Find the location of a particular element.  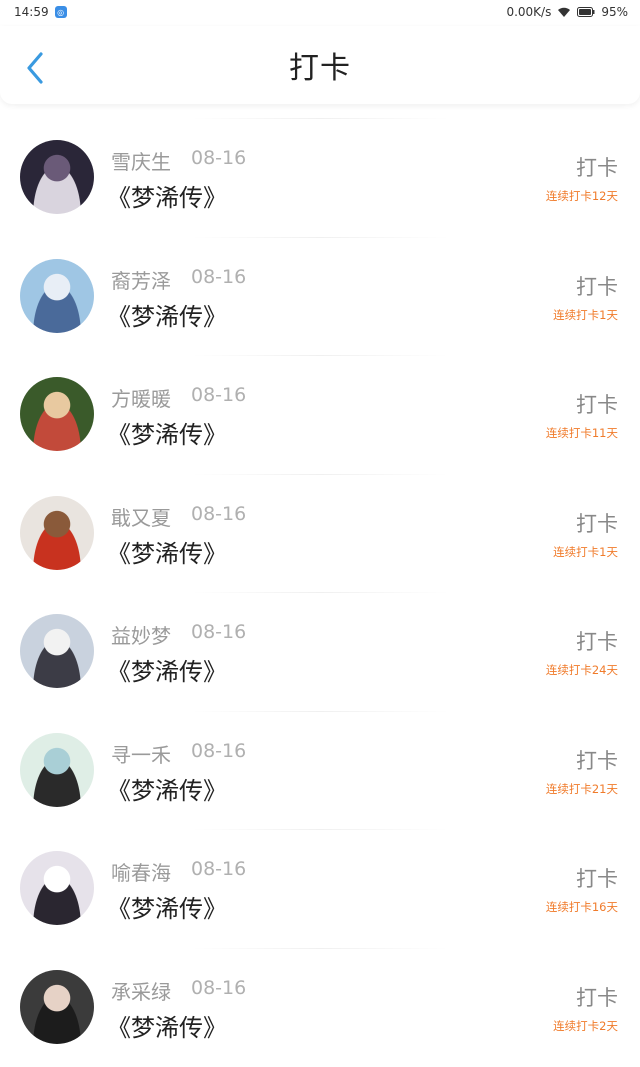

streak-badge: 连续打卡11天 is located at coordinates (581, 433).